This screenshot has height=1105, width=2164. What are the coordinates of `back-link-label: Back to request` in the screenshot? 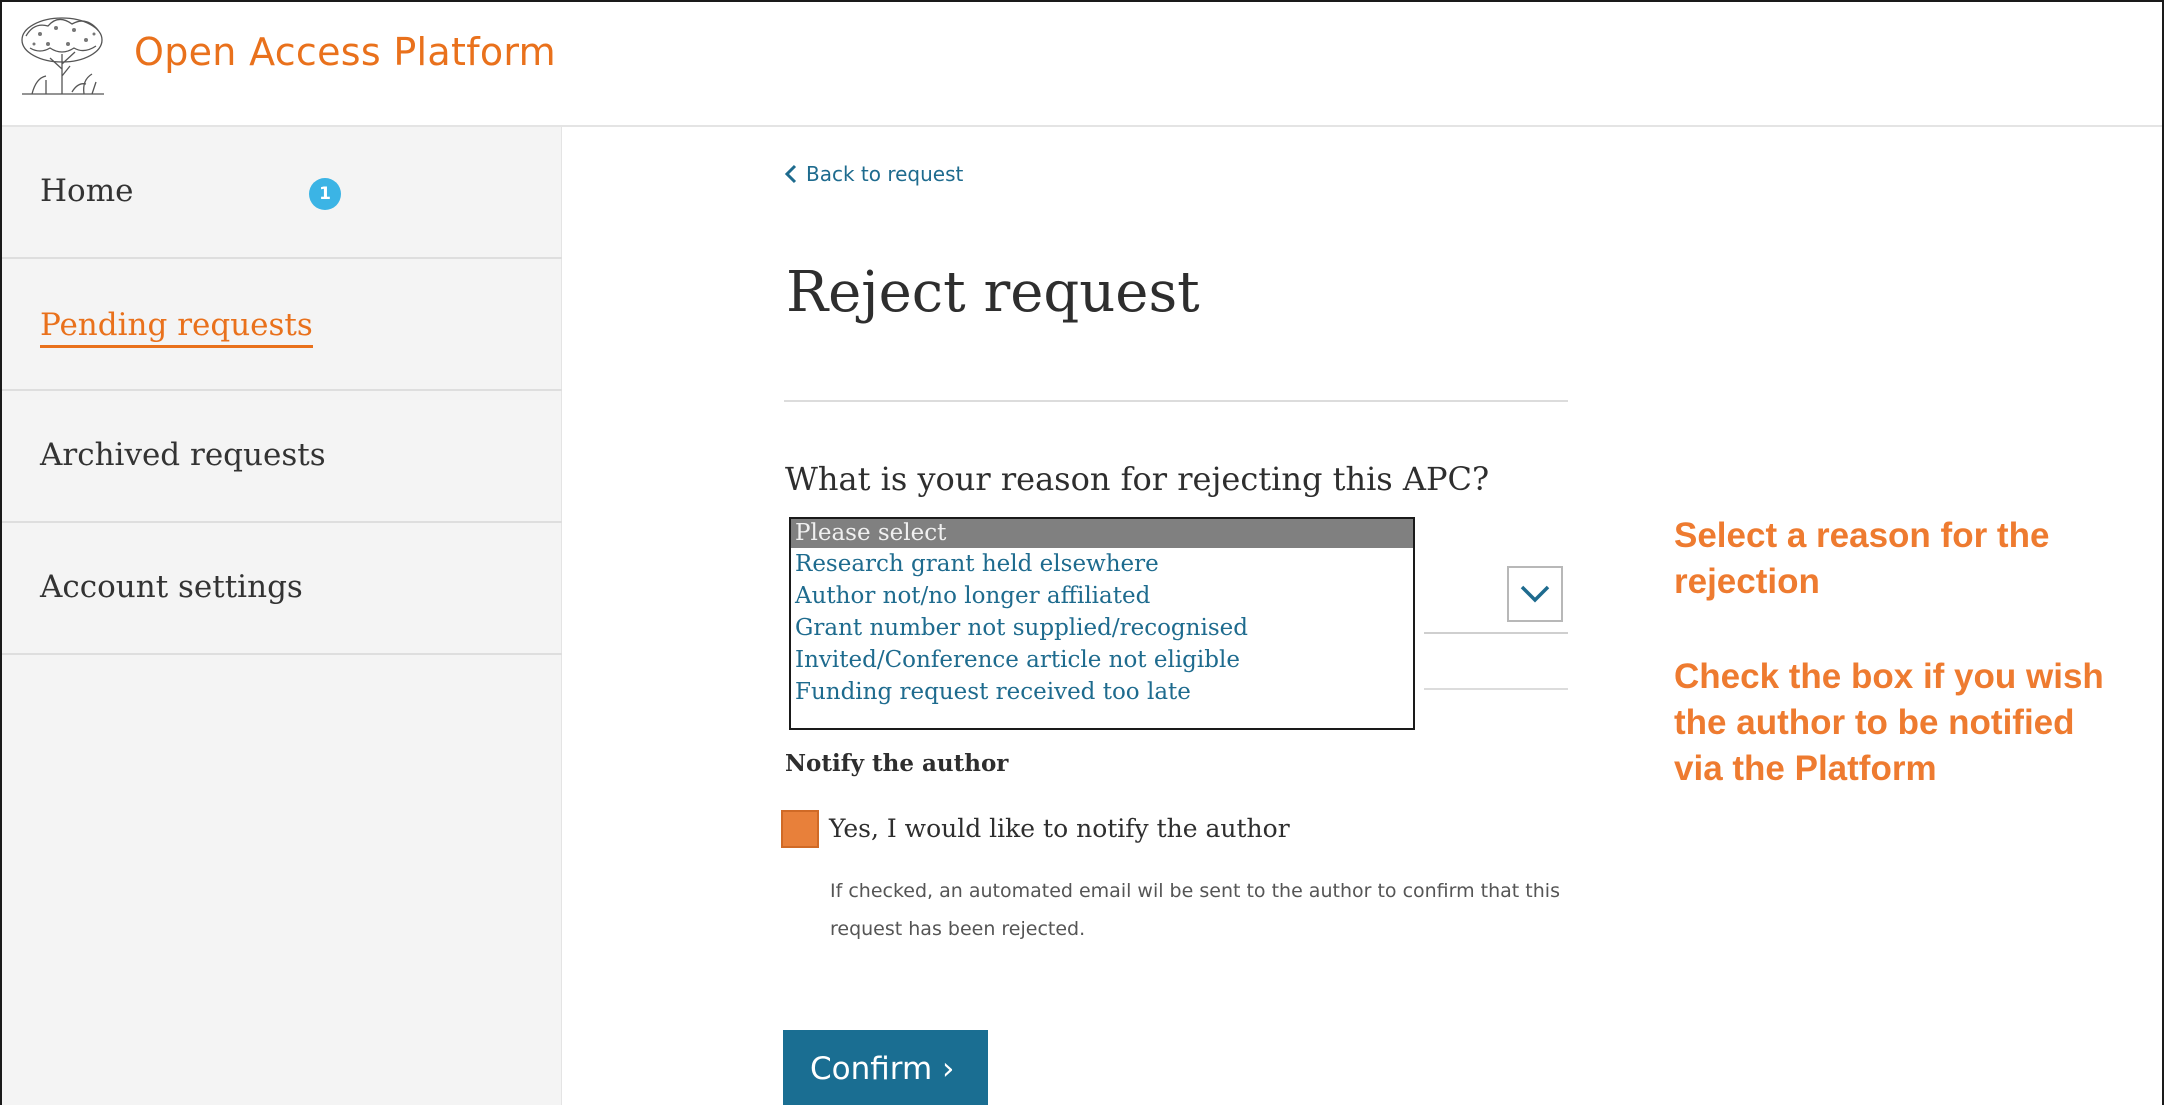 It's located at (885, 174).